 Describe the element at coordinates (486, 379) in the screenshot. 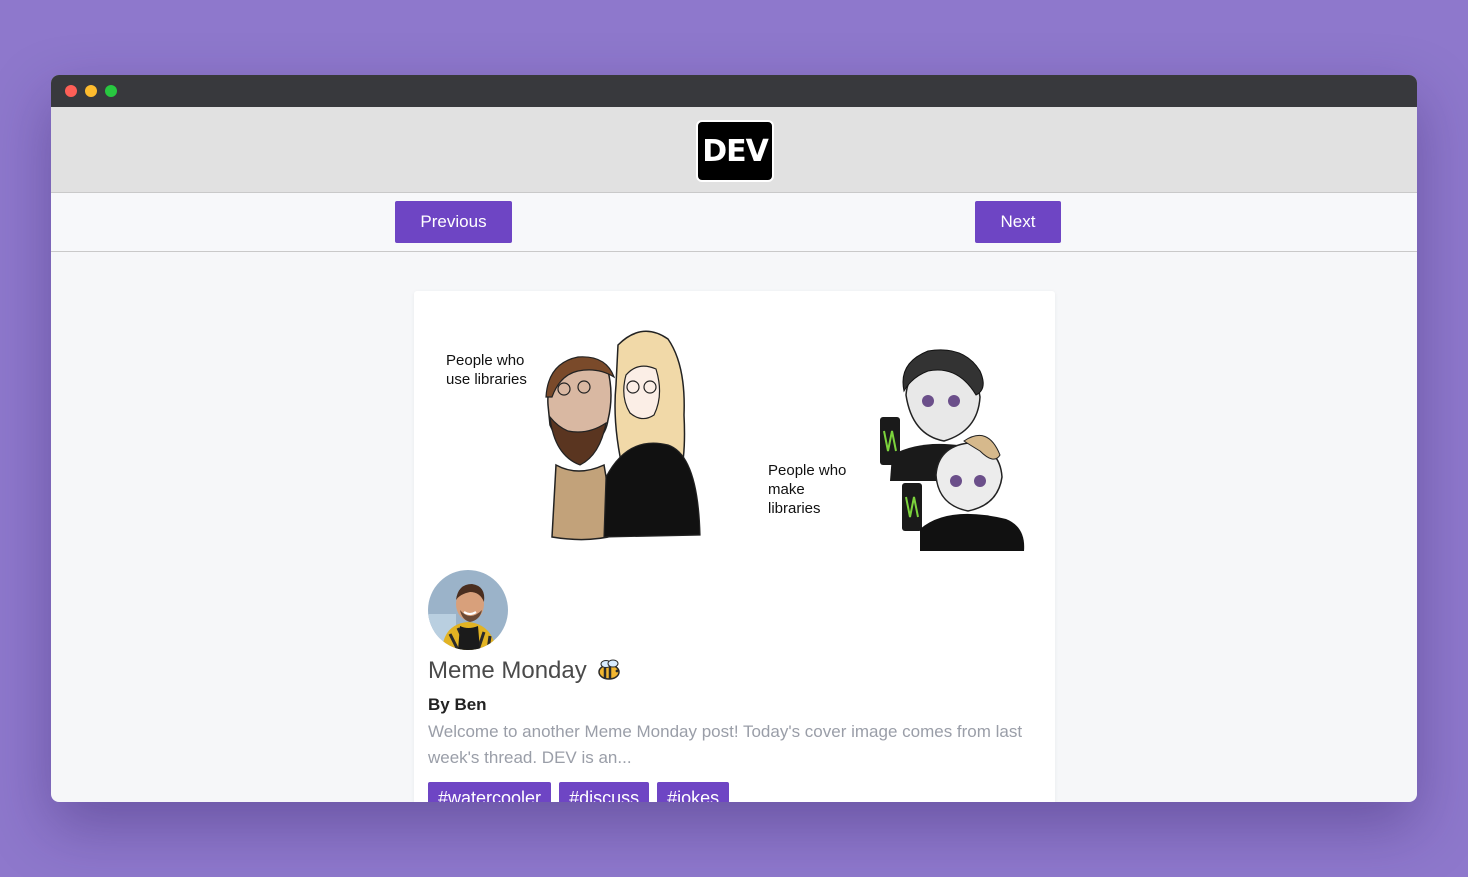

I see `cover-left-caption-line2: use libraries` at that location.